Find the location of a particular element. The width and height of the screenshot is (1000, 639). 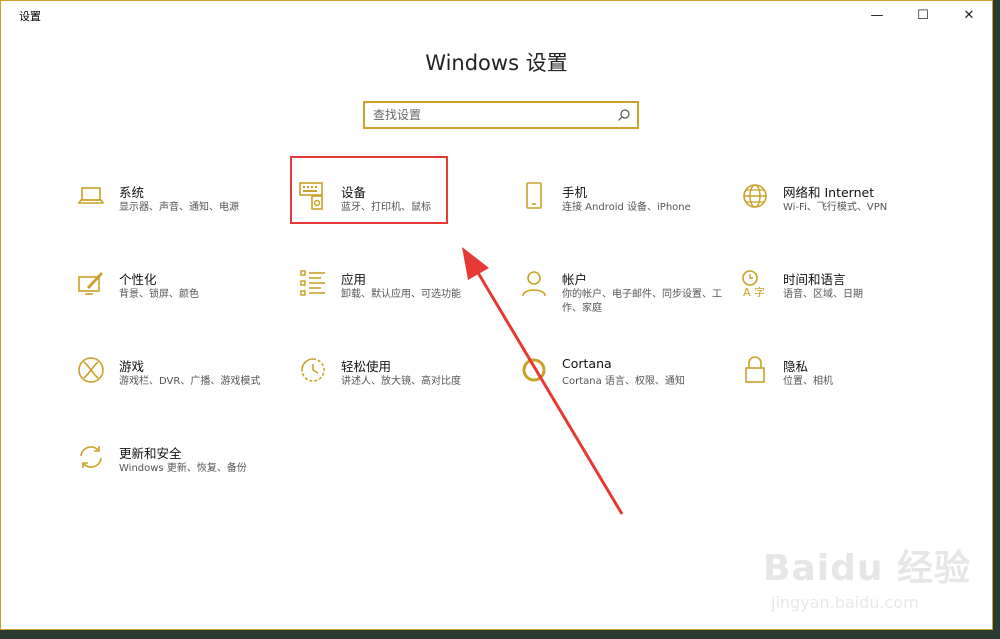

category-name: 游戏 is located at coordinates (132, 366).